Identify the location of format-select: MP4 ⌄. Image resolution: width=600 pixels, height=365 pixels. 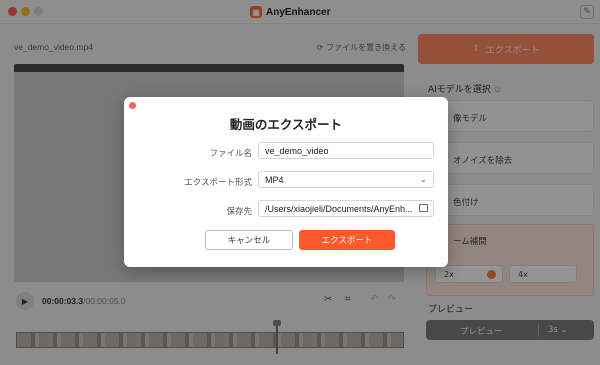
(346, 179).